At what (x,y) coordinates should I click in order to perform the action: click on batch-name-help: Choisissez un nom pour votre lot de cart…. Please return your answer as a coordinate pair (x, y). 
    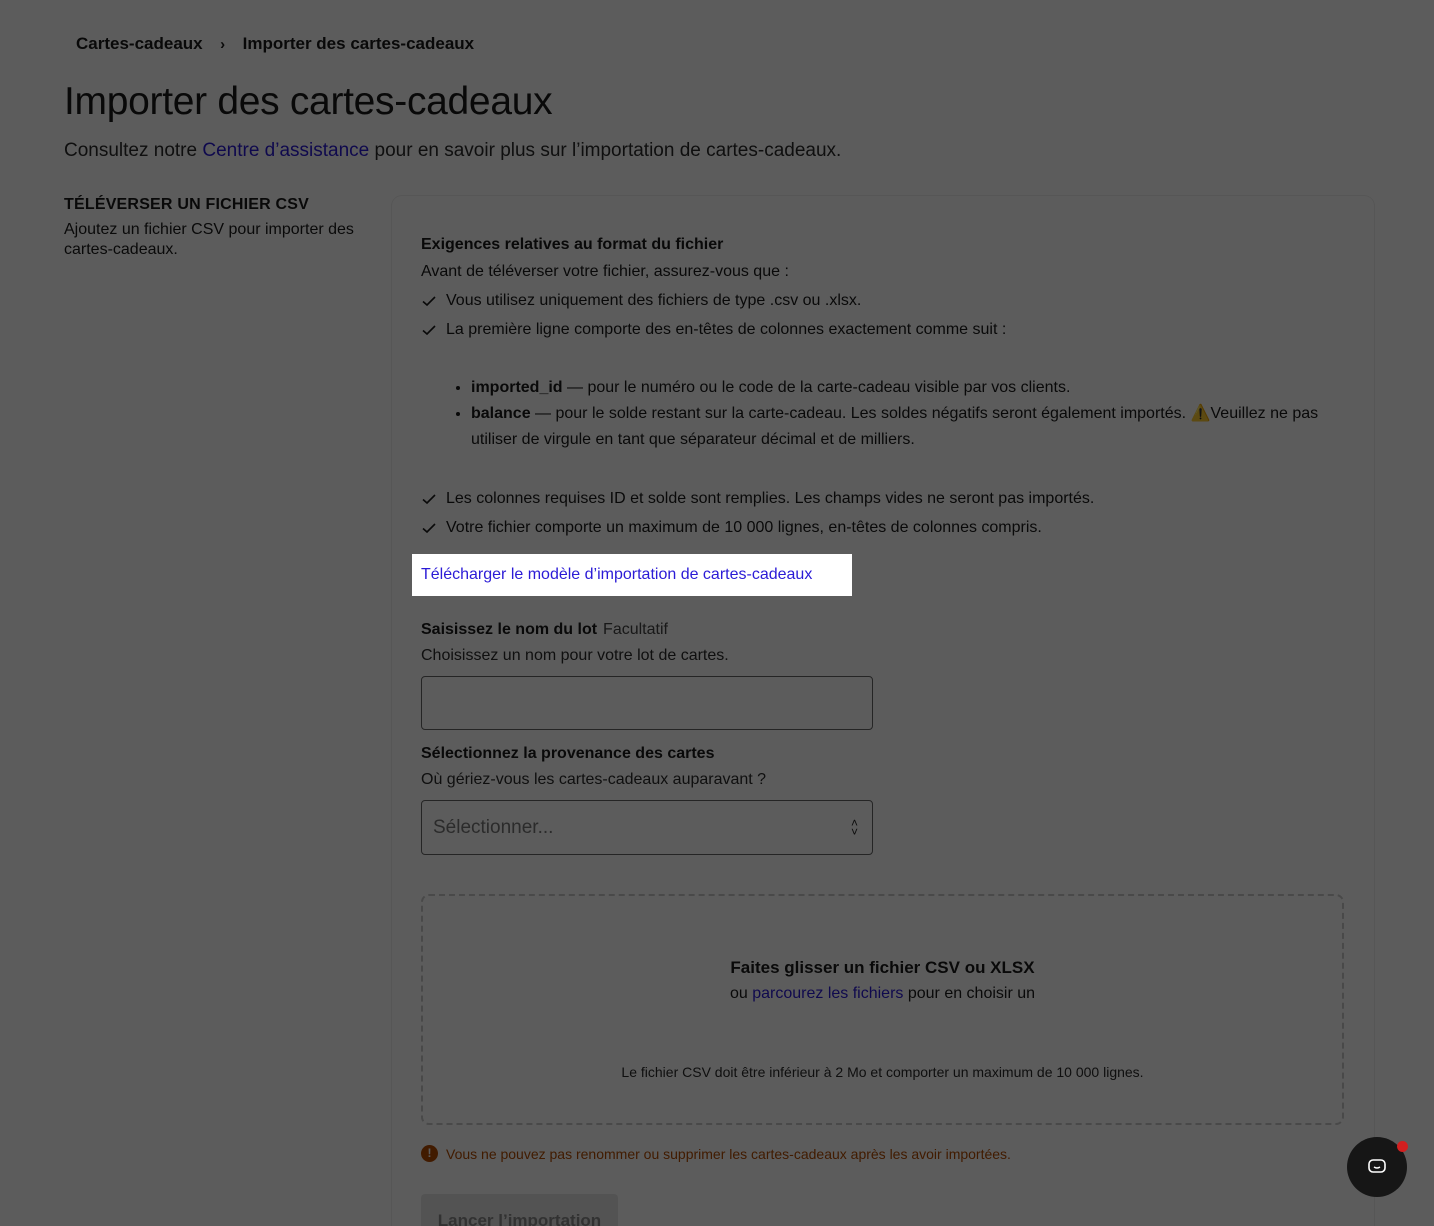
    Looking at the image, I should click on (575, 655).